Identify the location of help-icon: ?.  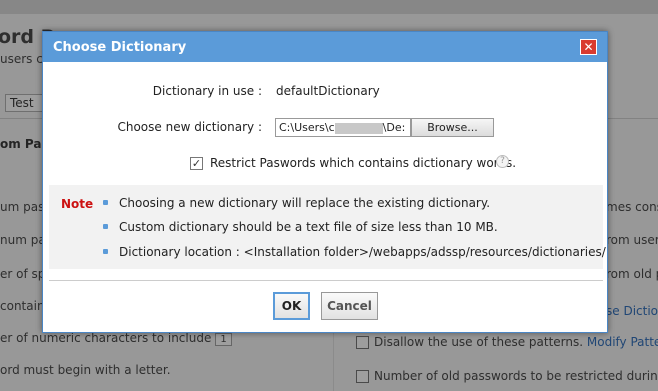
(502, 161).